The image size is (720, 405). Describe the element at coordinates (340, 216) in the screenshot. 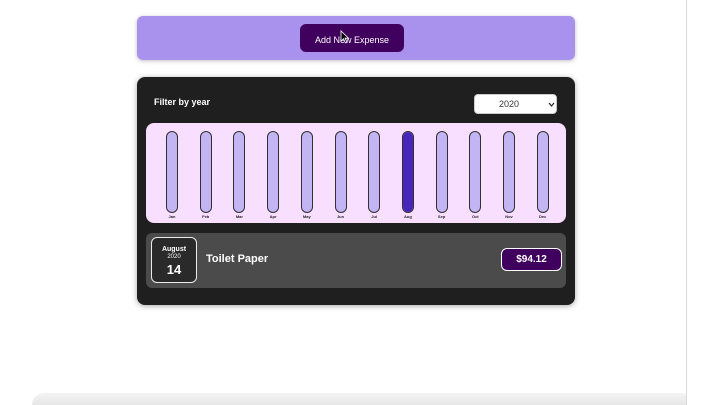

I see `chart-bar-label: Jun` at that location.